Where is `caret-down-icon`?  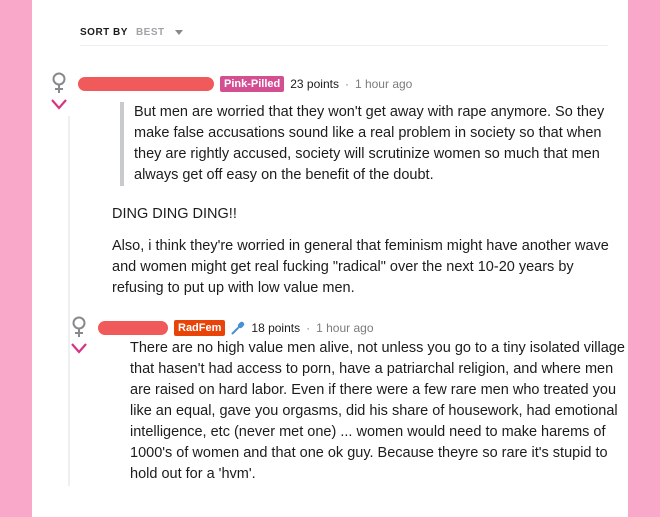 caret-down-icon is located at coordinates (178, 32).